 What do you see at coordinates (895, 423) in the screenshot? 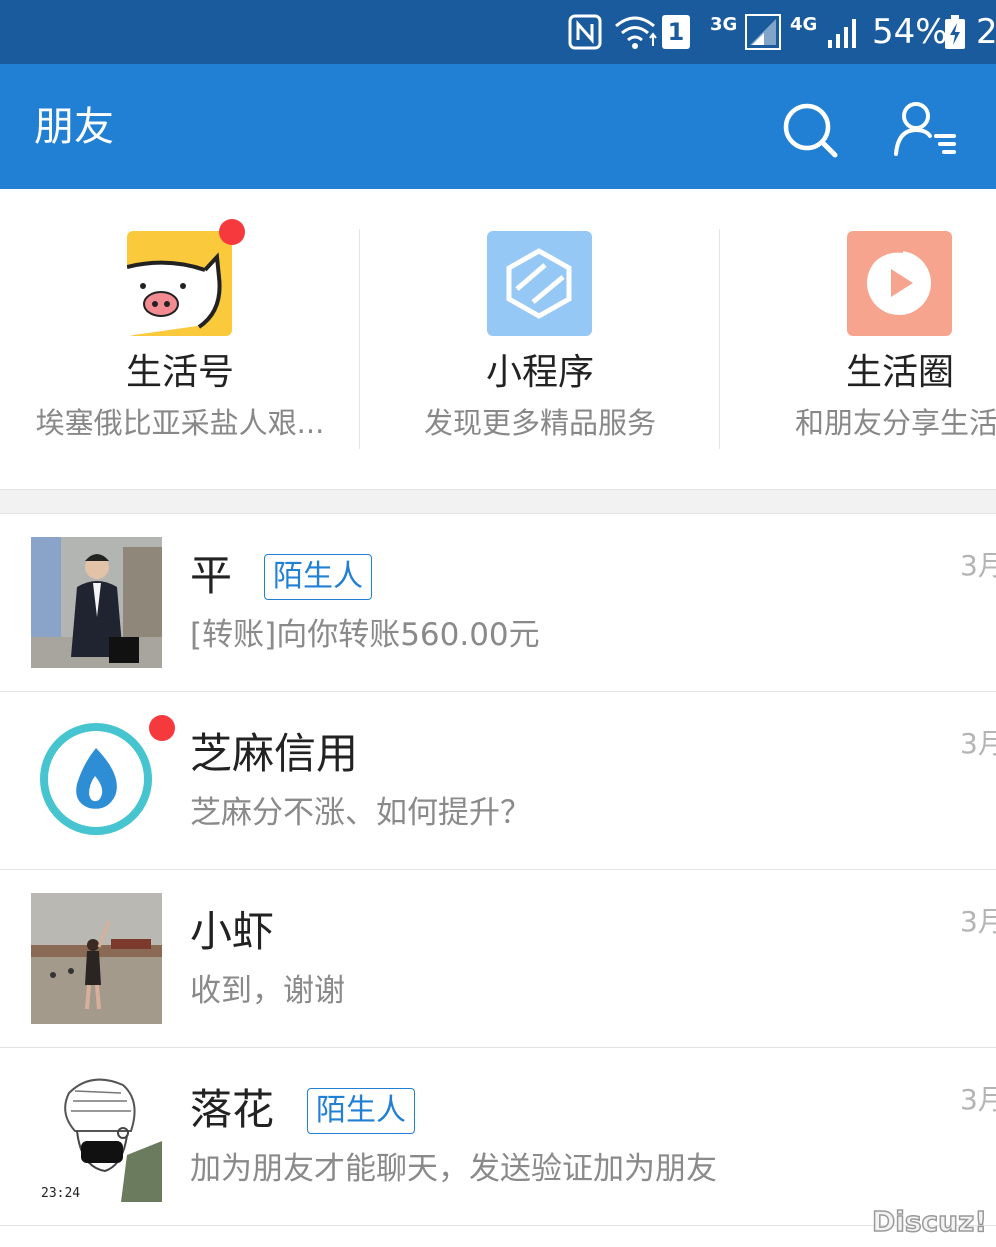
I see `shortcut-subtitle: 和朋友分享生活` at bounding box center [895, 423].